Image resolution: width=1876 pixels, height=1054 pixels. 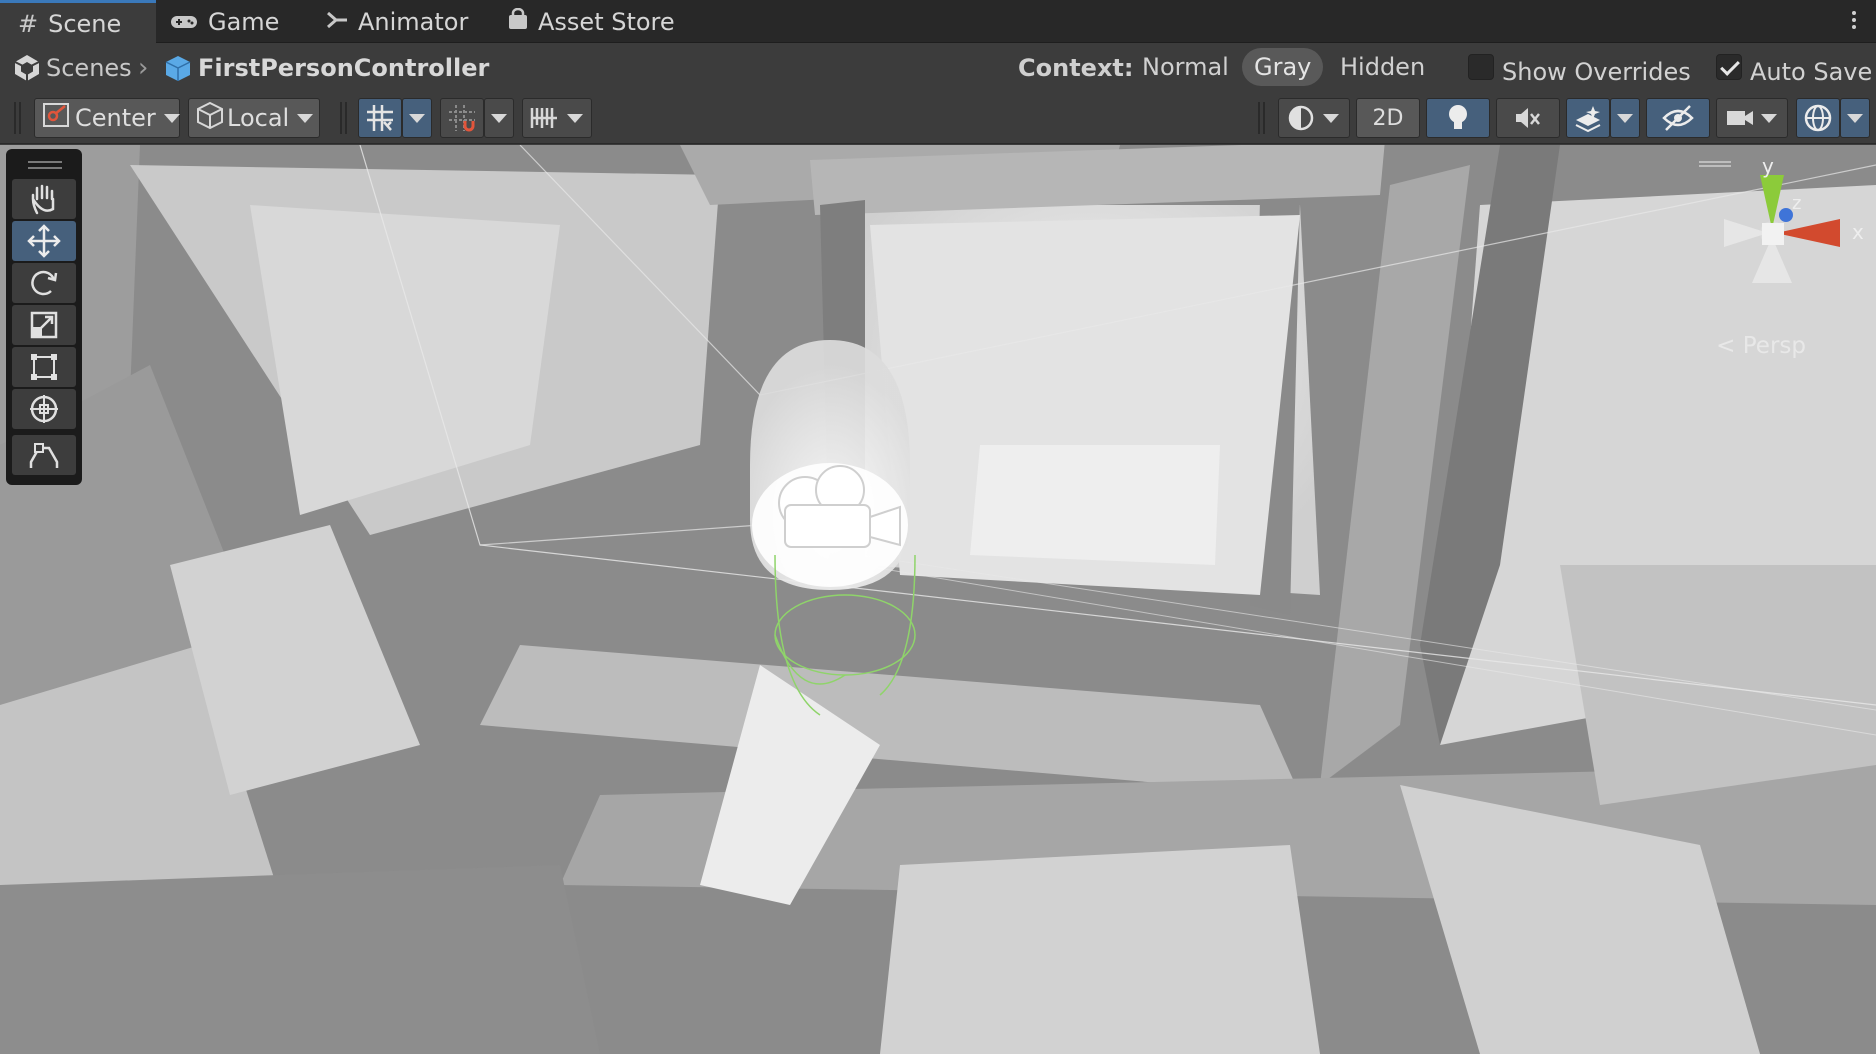 I want to click on gizmos-button, so click(x=1818, y=118).